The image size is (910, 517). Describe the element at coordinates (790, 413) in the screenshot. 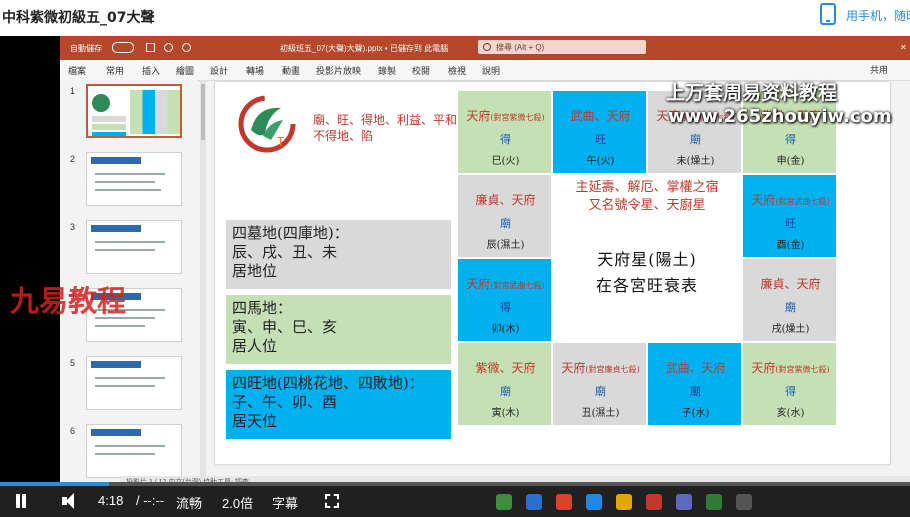

I see `cell-branch: 亥(水)` at that location.